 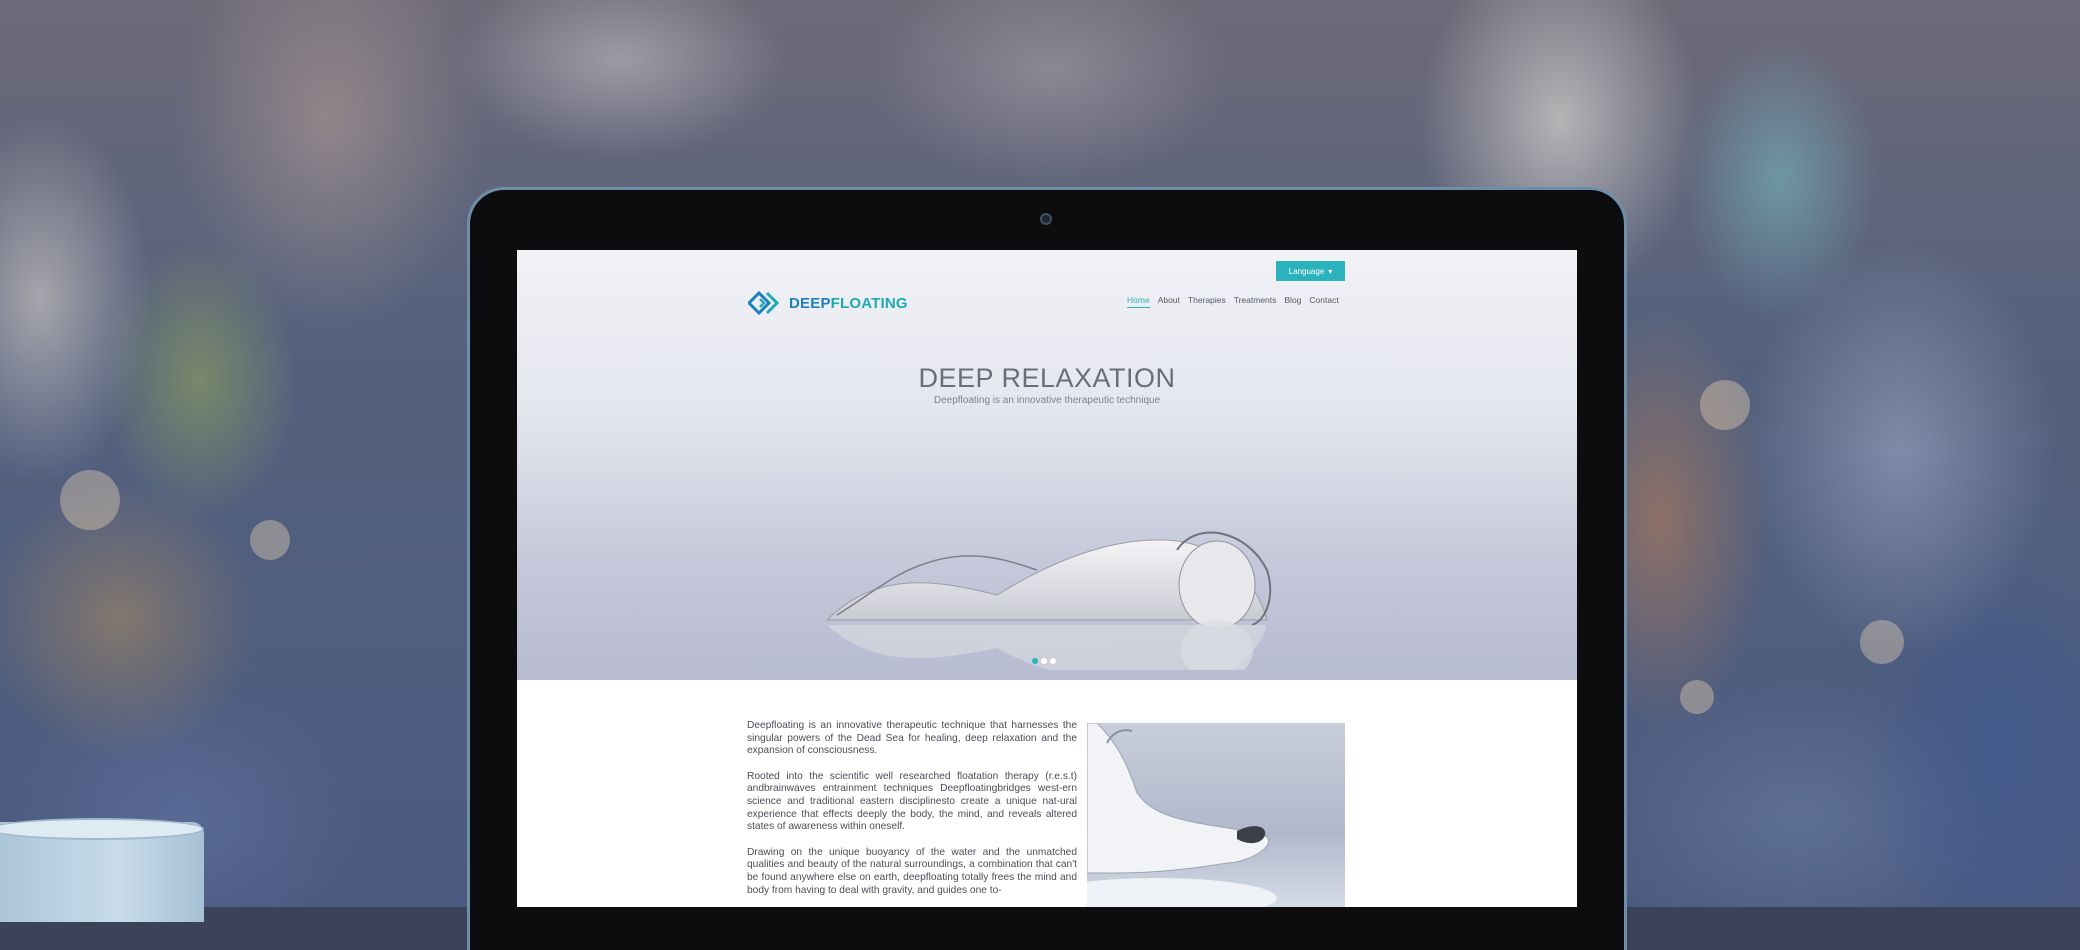 I want to click on meditation-image, so click(x=1216, y=815).